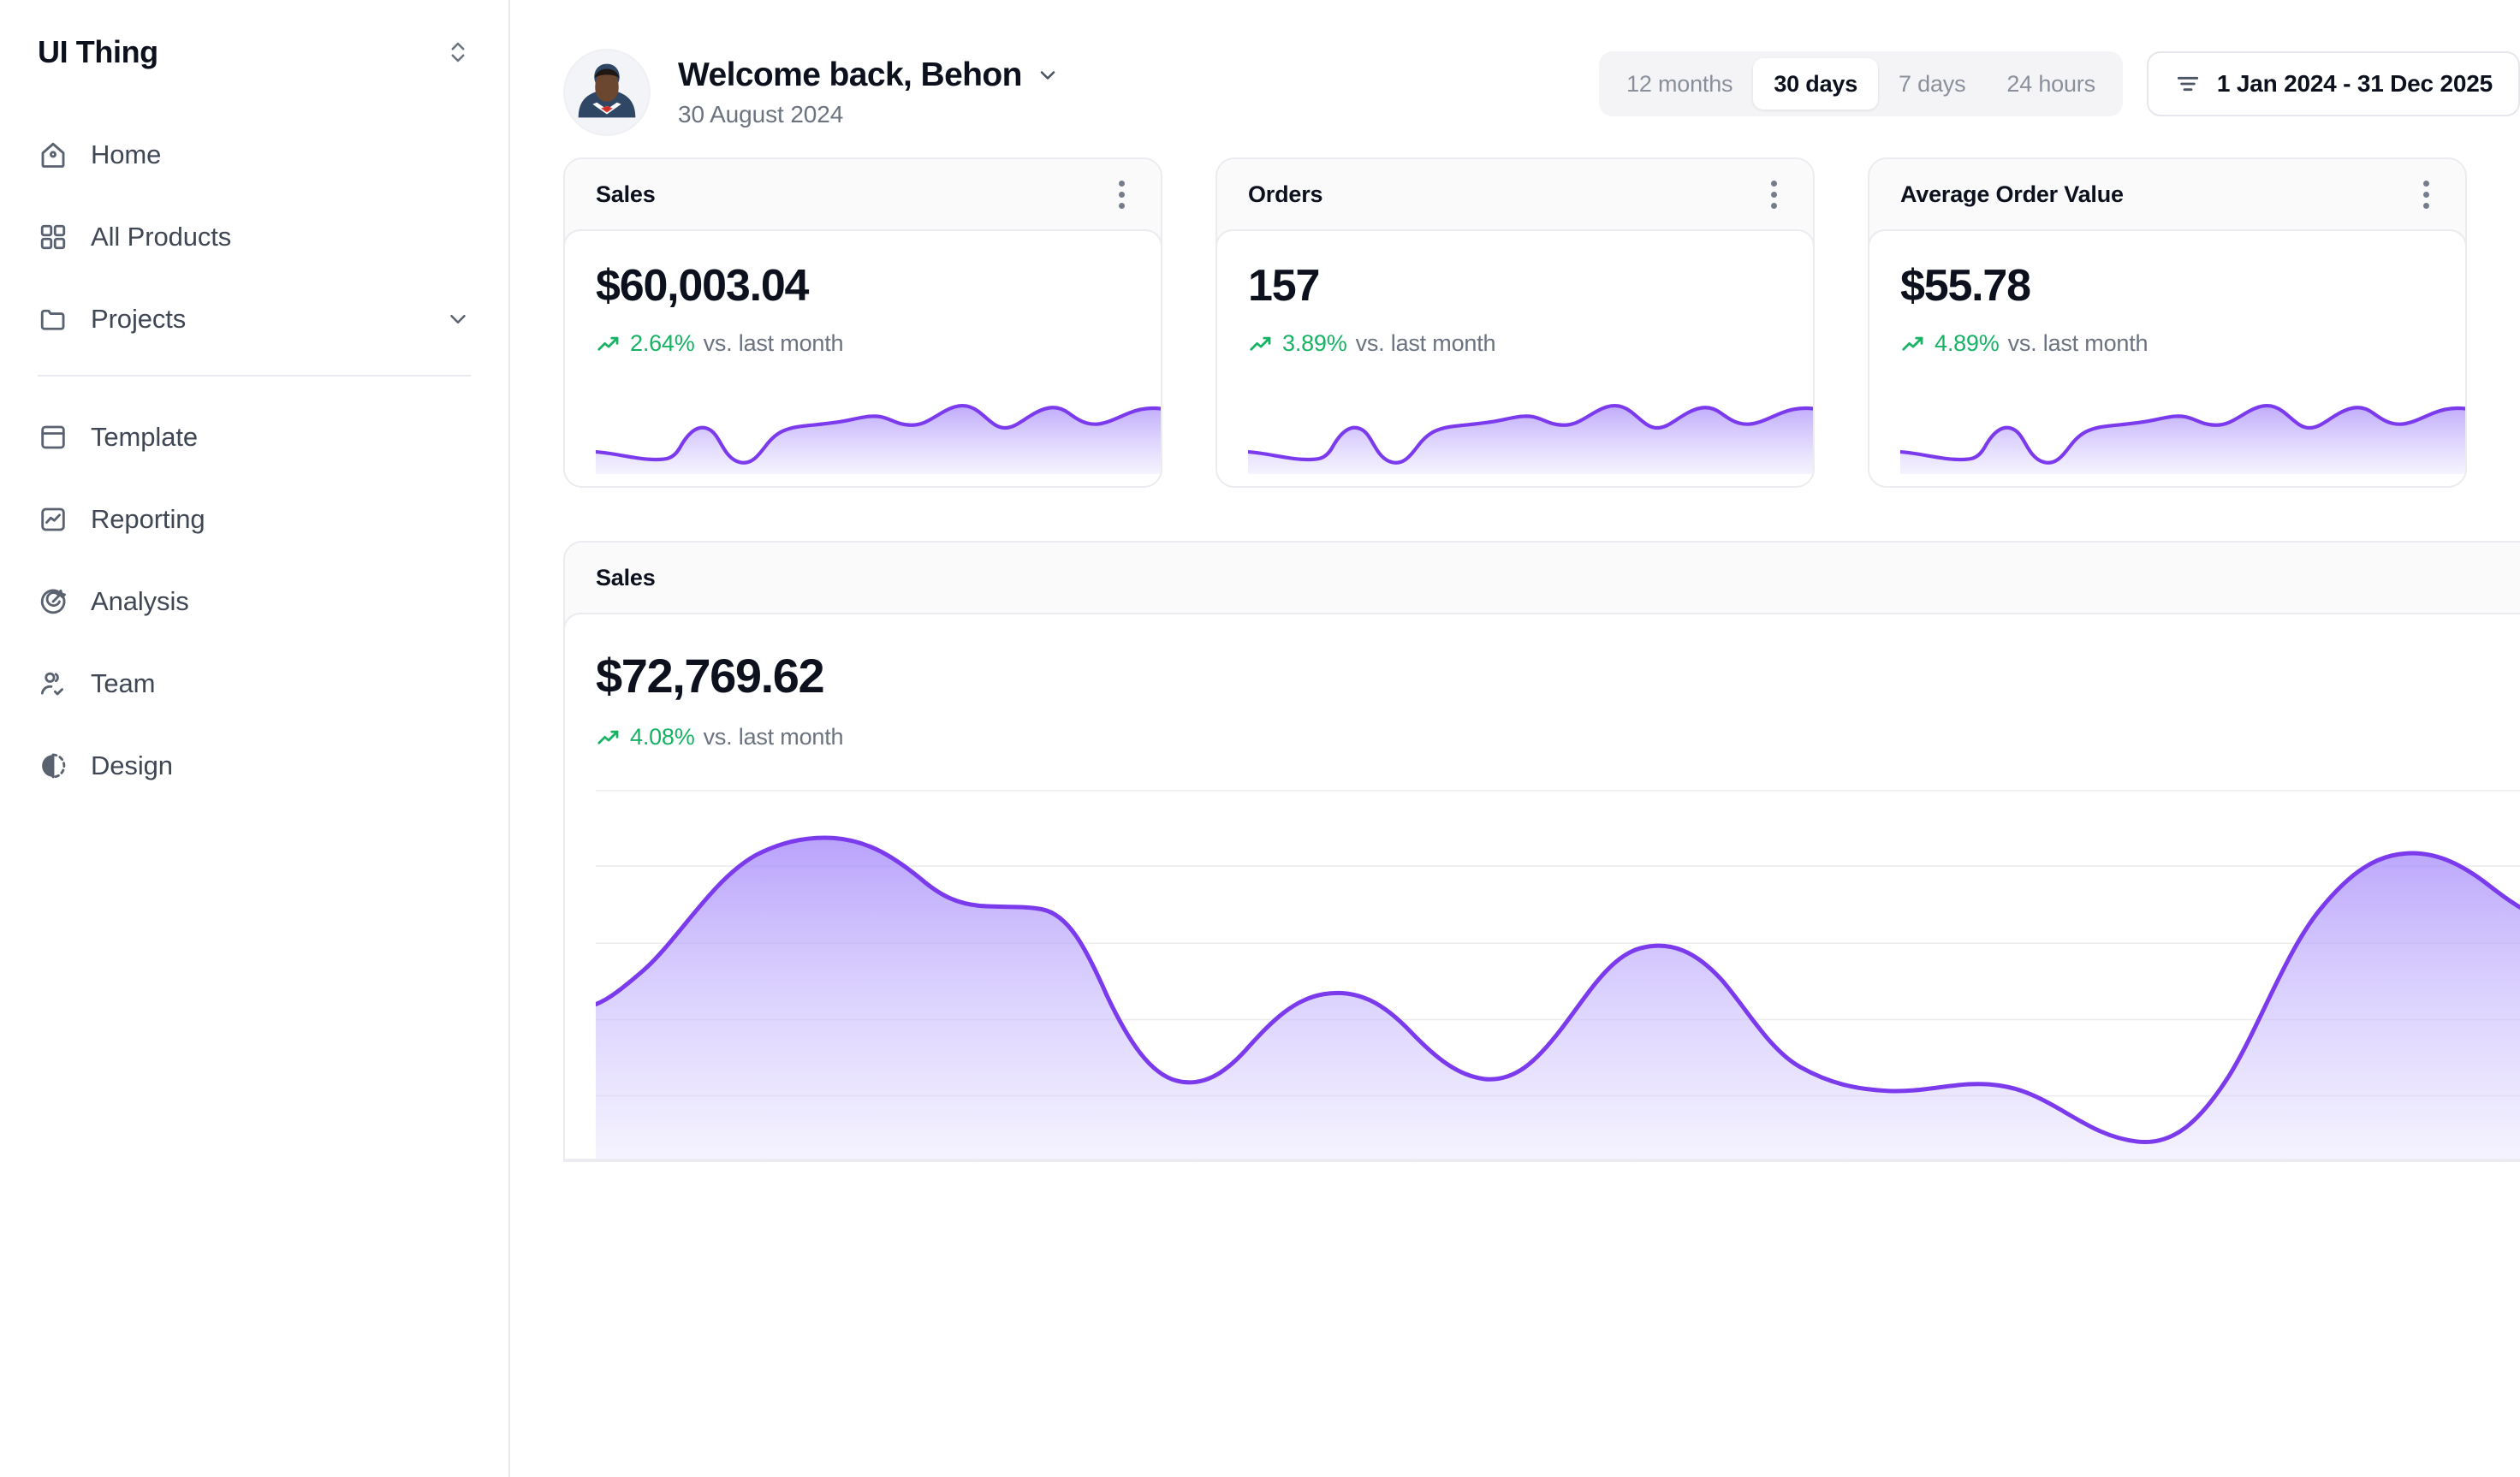 This screenshot has height=1477, width=2520. Describe the element at coordinates (53, 519) in the screenshot. I see `chart-line-icon` at that location.